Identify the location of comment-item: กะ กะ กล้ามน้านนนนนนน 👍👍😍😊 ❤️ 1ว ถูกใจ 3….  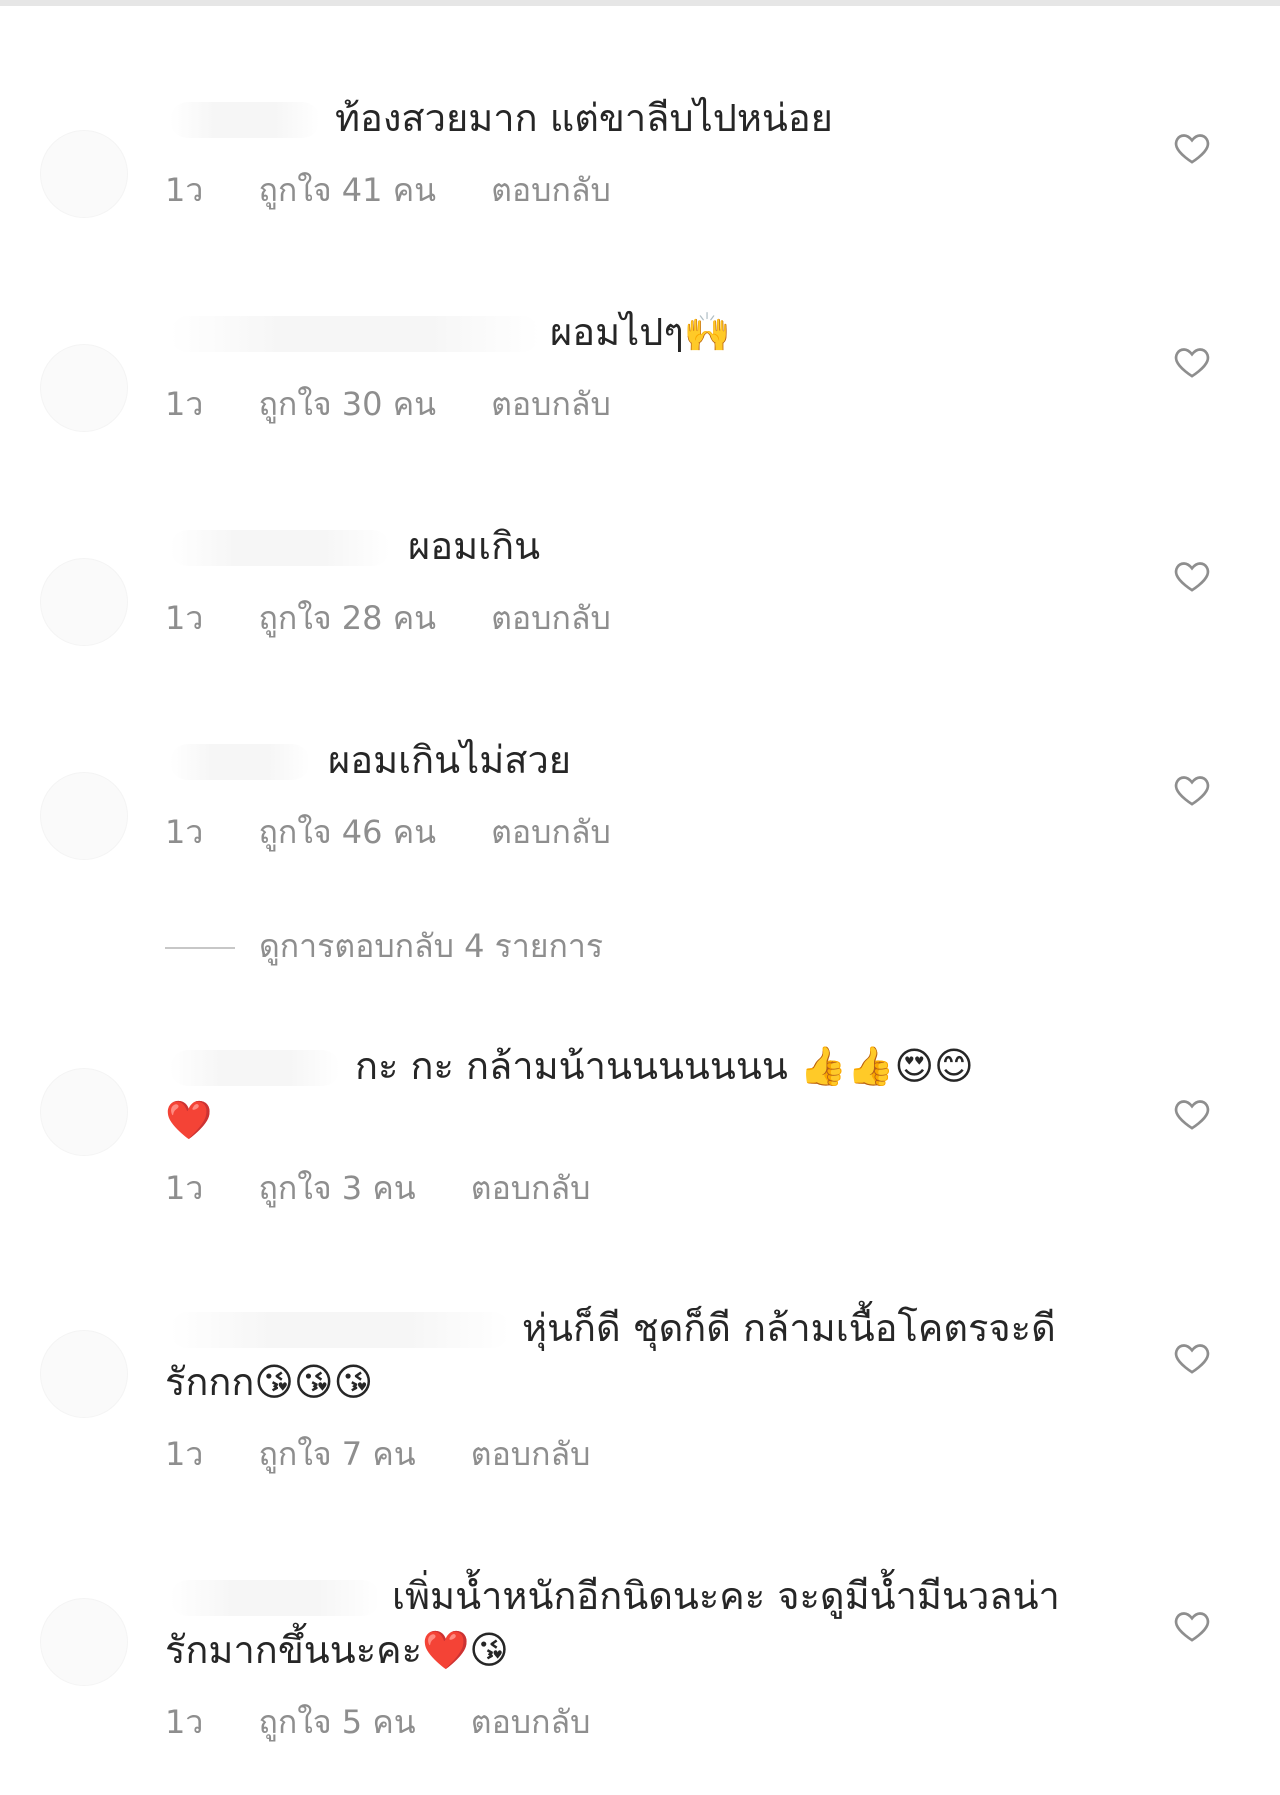
(640, 1128).